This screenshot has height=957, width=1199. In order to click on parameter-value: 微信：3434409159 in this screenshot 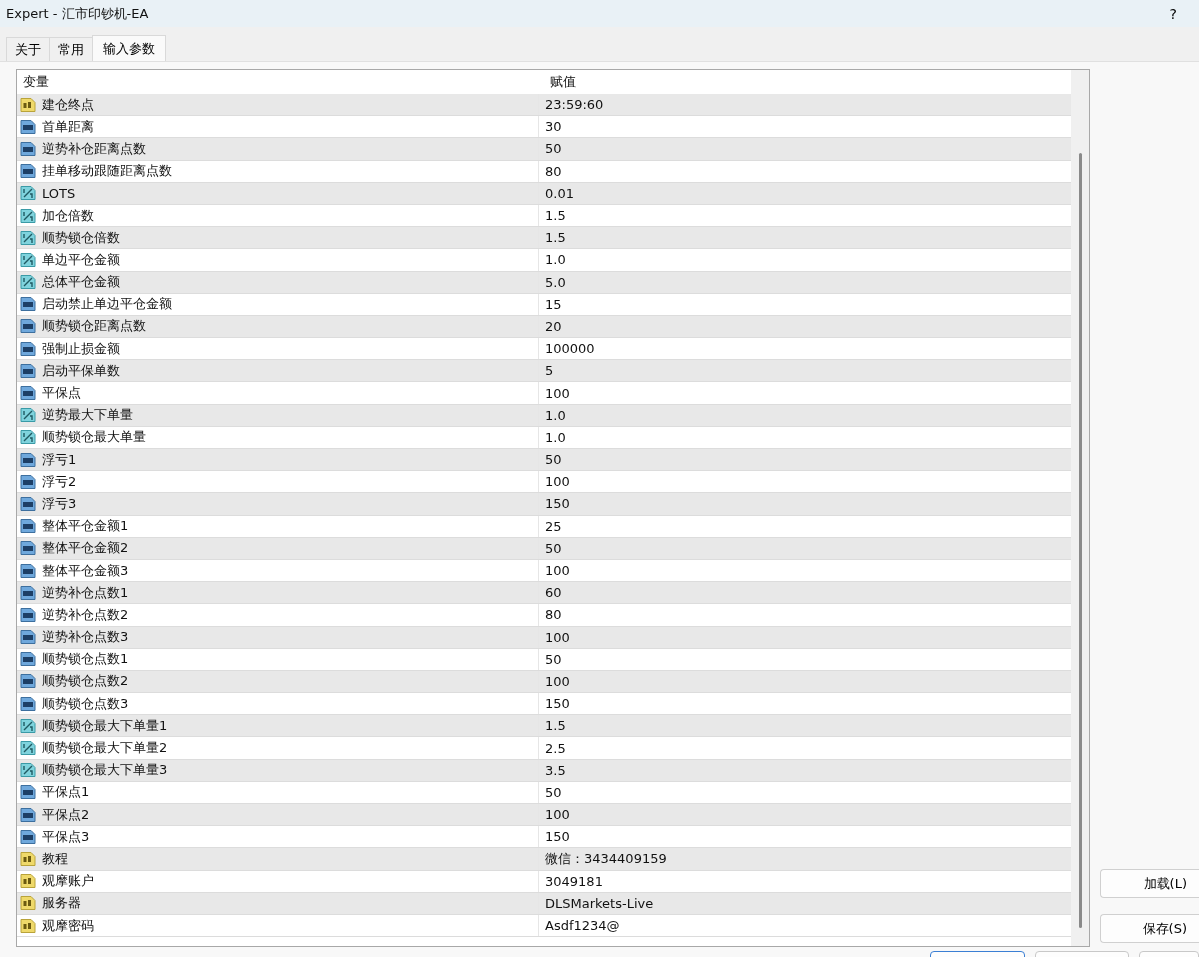, I will do `click(606, 858)`.